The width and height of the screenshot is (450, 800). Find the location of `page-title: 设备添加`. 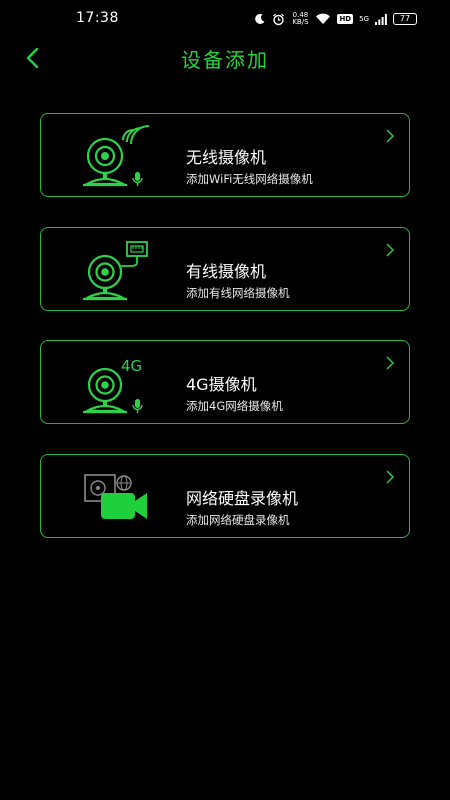

page-title: 设备添加 is located at coordinates (225, 60).